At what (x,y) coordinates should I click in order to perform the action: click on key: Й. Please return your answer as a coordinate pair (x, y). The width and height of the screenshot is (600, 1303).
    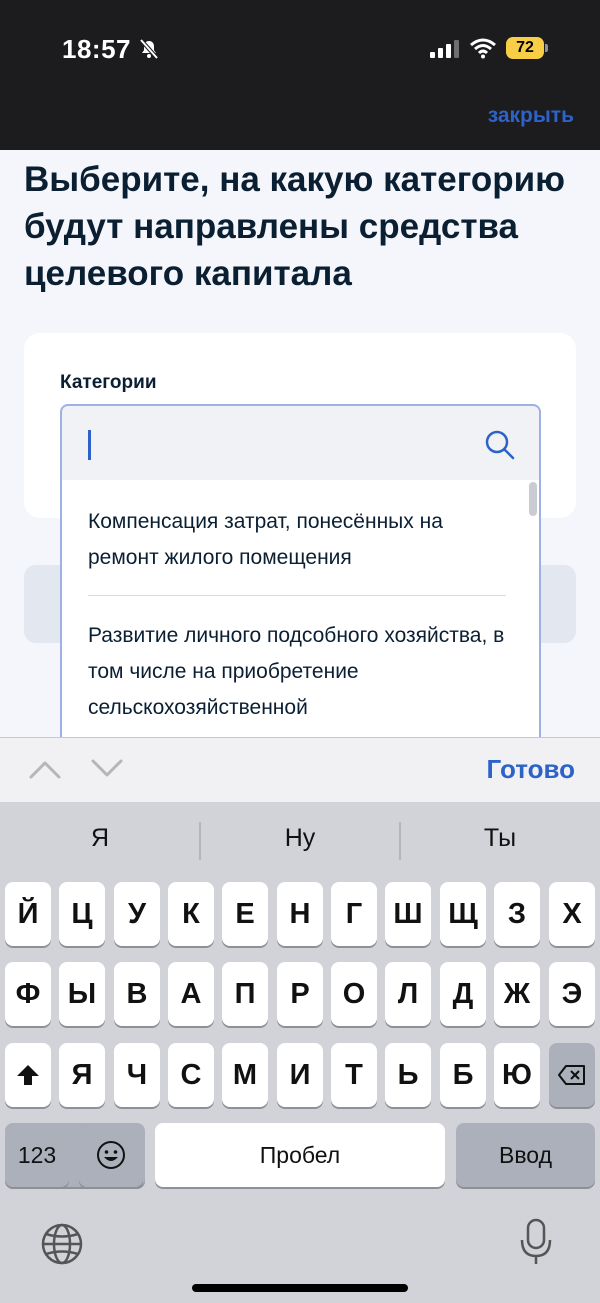
    Looking at the image, I should click on (28, 914).